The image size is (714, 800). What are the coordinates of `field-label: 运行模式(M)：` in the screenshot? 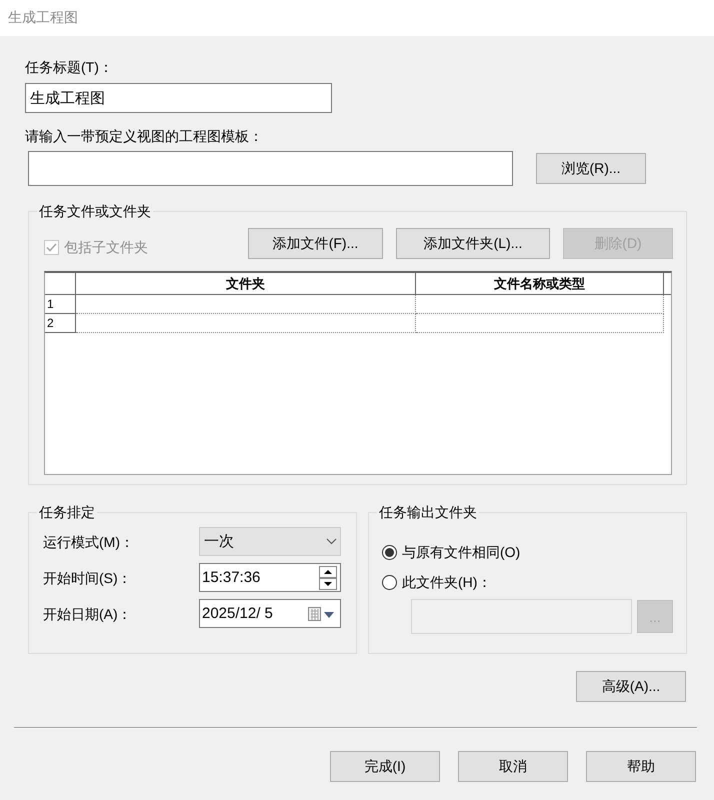 It's located at (88, 541).